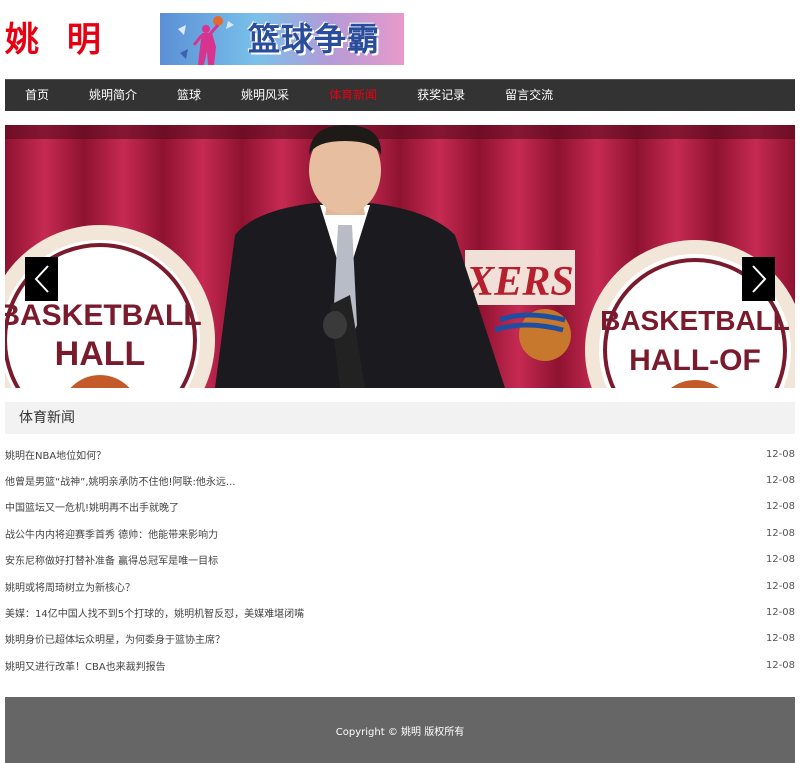 The height and width of the screenshot is (763, 800). What do you see at coordinates (441, 95) in the screenshot?
I see `nav-item-awards: 获奖记录` at bounding box center [441, 95].